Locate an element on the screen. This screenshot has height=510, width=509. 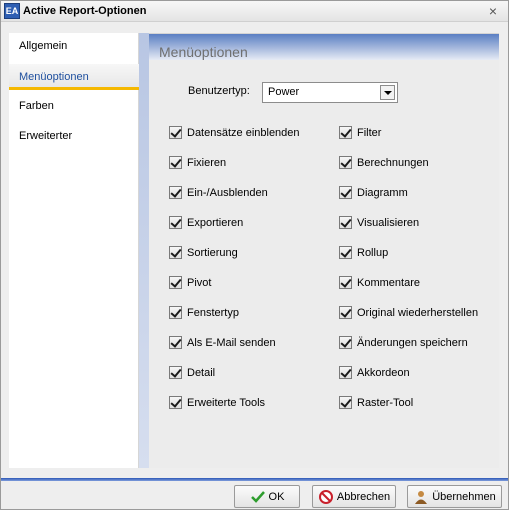
apply-button: Übernehmen is located at coordinates (454, 496).